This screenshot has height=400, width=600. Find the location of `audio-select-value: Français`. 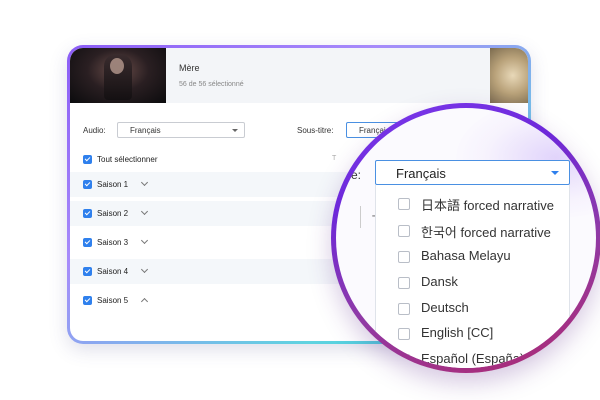

audio-select-value: Français is located at coordinates (145, 130).